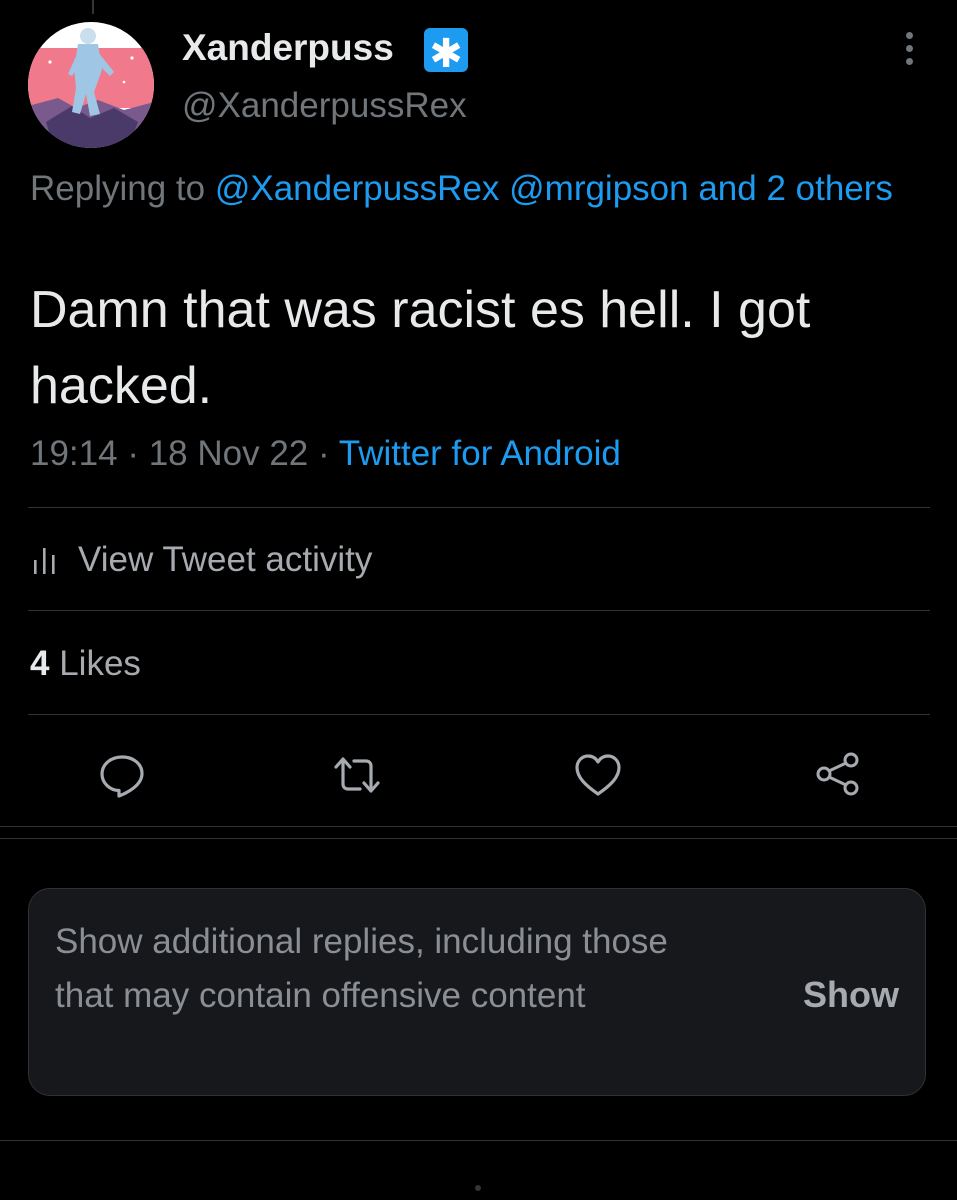 This screenshot has height=1200, width=957. Describe the element at coordinates (93, 7) in the screenshot. I see `thread-connector-line` at that location.